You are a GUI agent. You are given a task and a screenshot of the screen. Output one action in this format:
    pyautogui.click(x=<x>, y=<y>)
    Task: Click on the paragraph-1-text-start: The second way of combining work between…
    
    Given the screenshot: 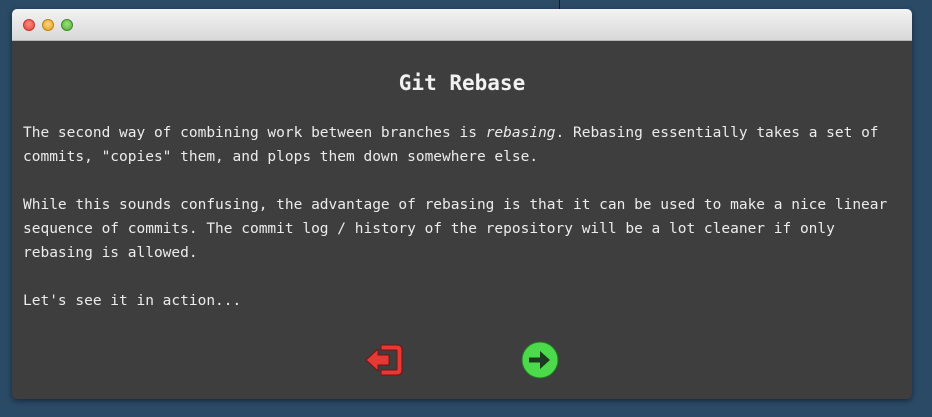 What is the action you would take?
    pyautogui.click(x=254, y=133)
    